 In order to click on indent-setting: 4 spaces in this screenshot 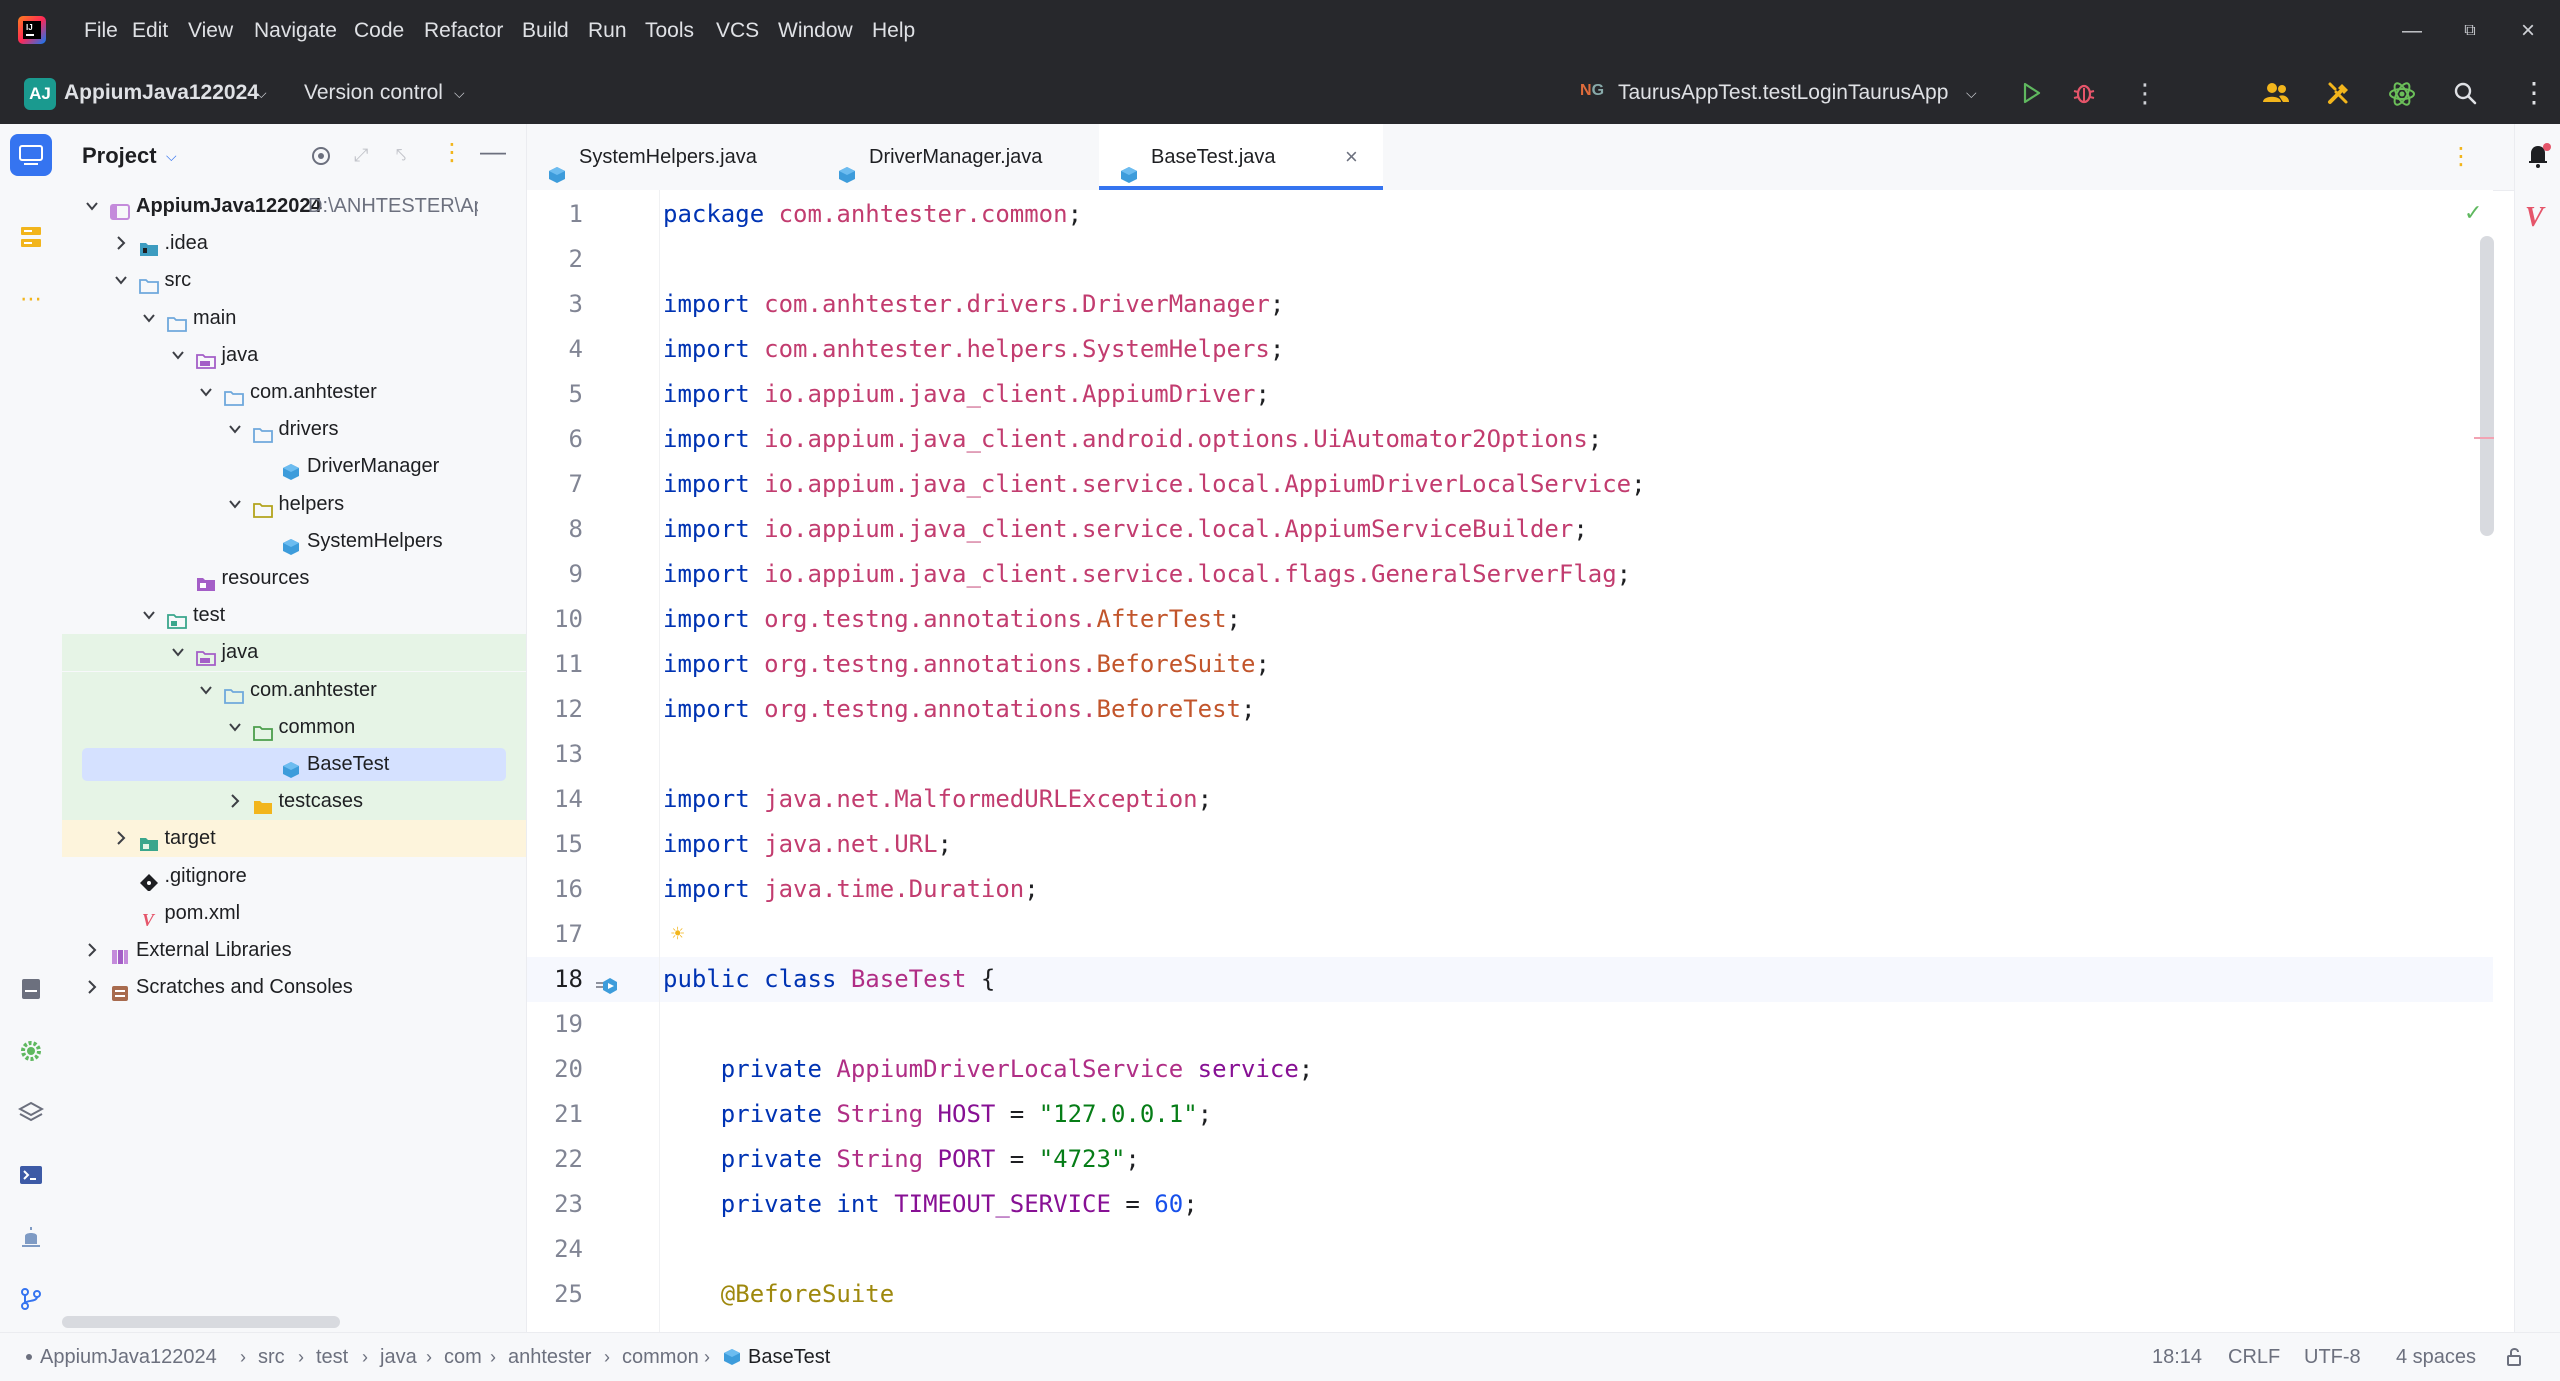, I will do `click(2436, 1357)`.